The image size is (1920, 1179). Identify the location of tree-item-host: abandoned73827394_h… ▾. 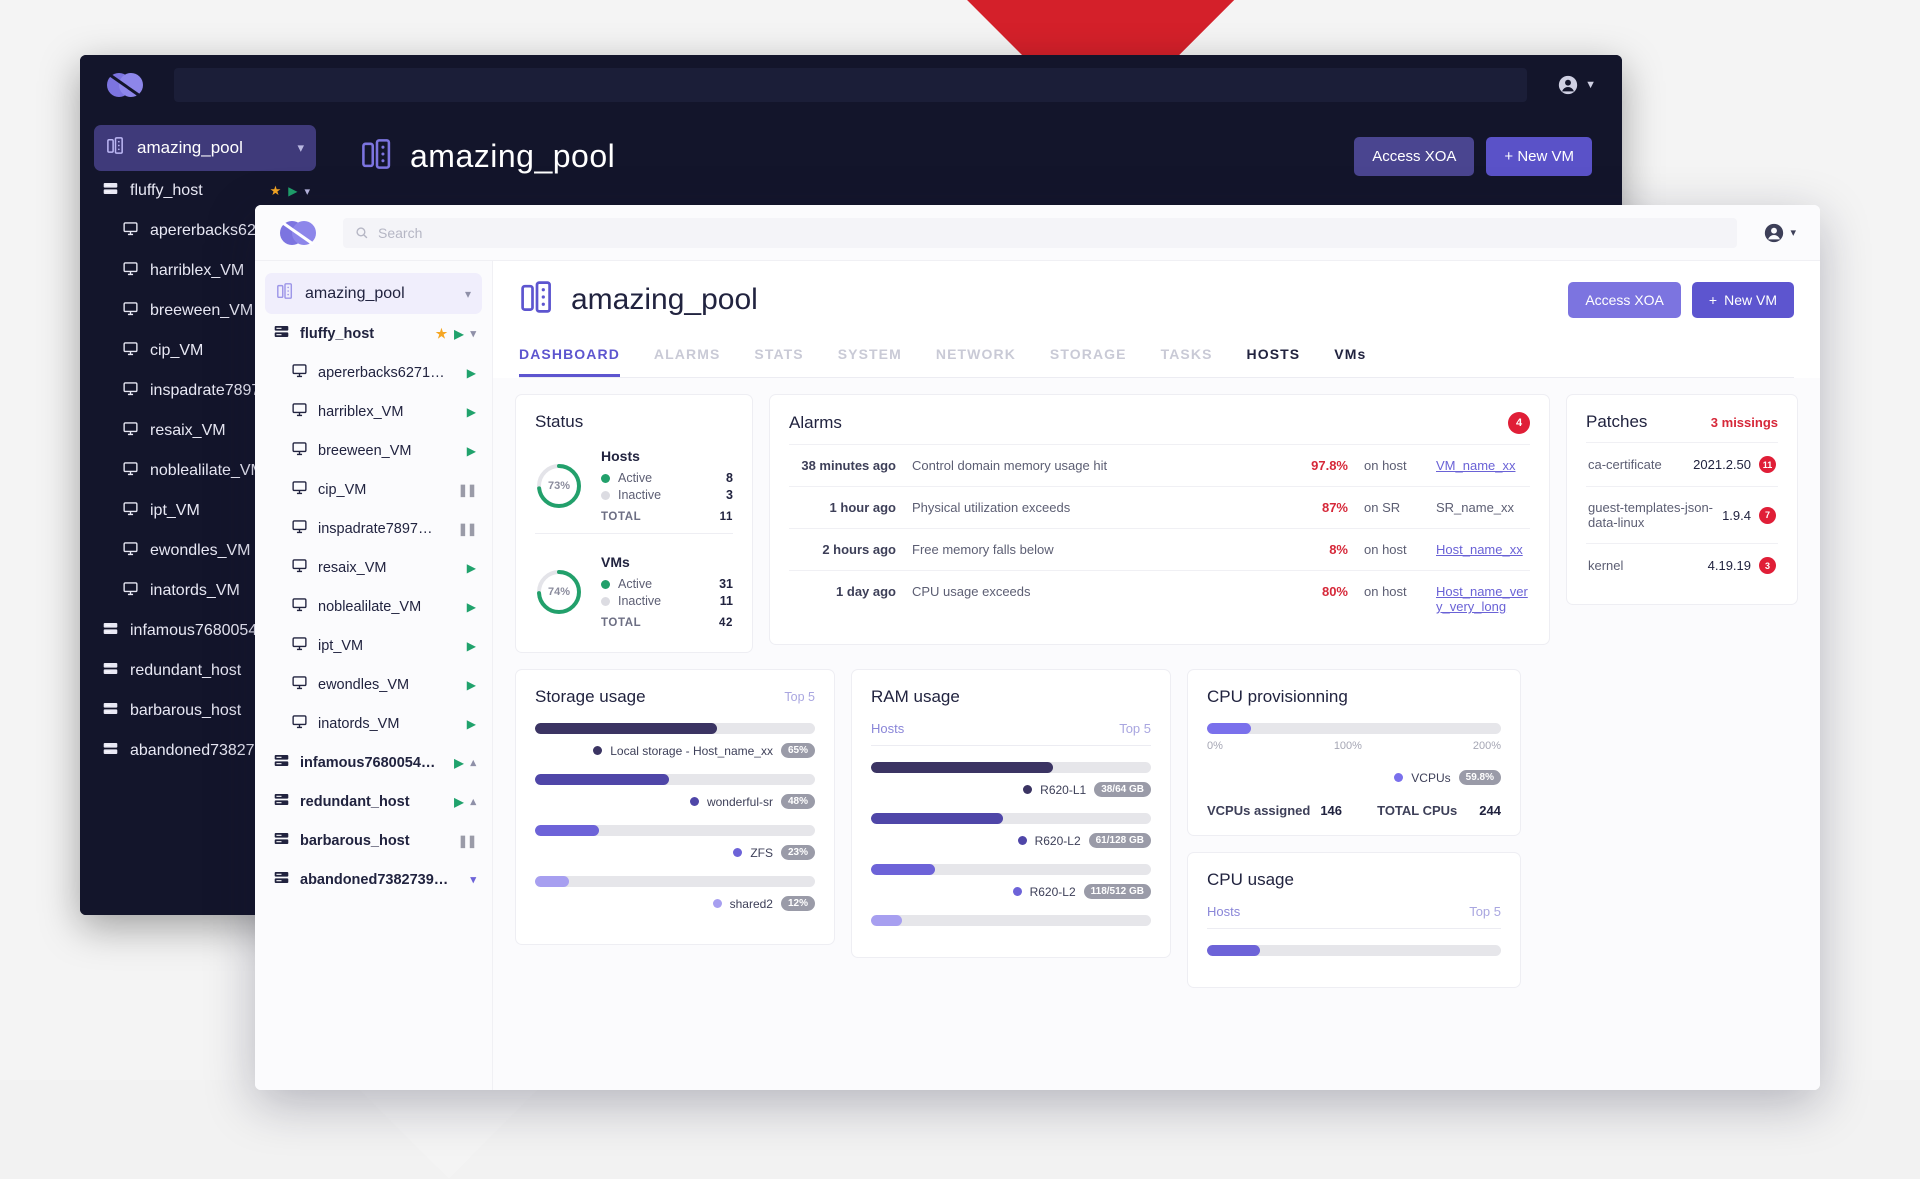
(373, 879).